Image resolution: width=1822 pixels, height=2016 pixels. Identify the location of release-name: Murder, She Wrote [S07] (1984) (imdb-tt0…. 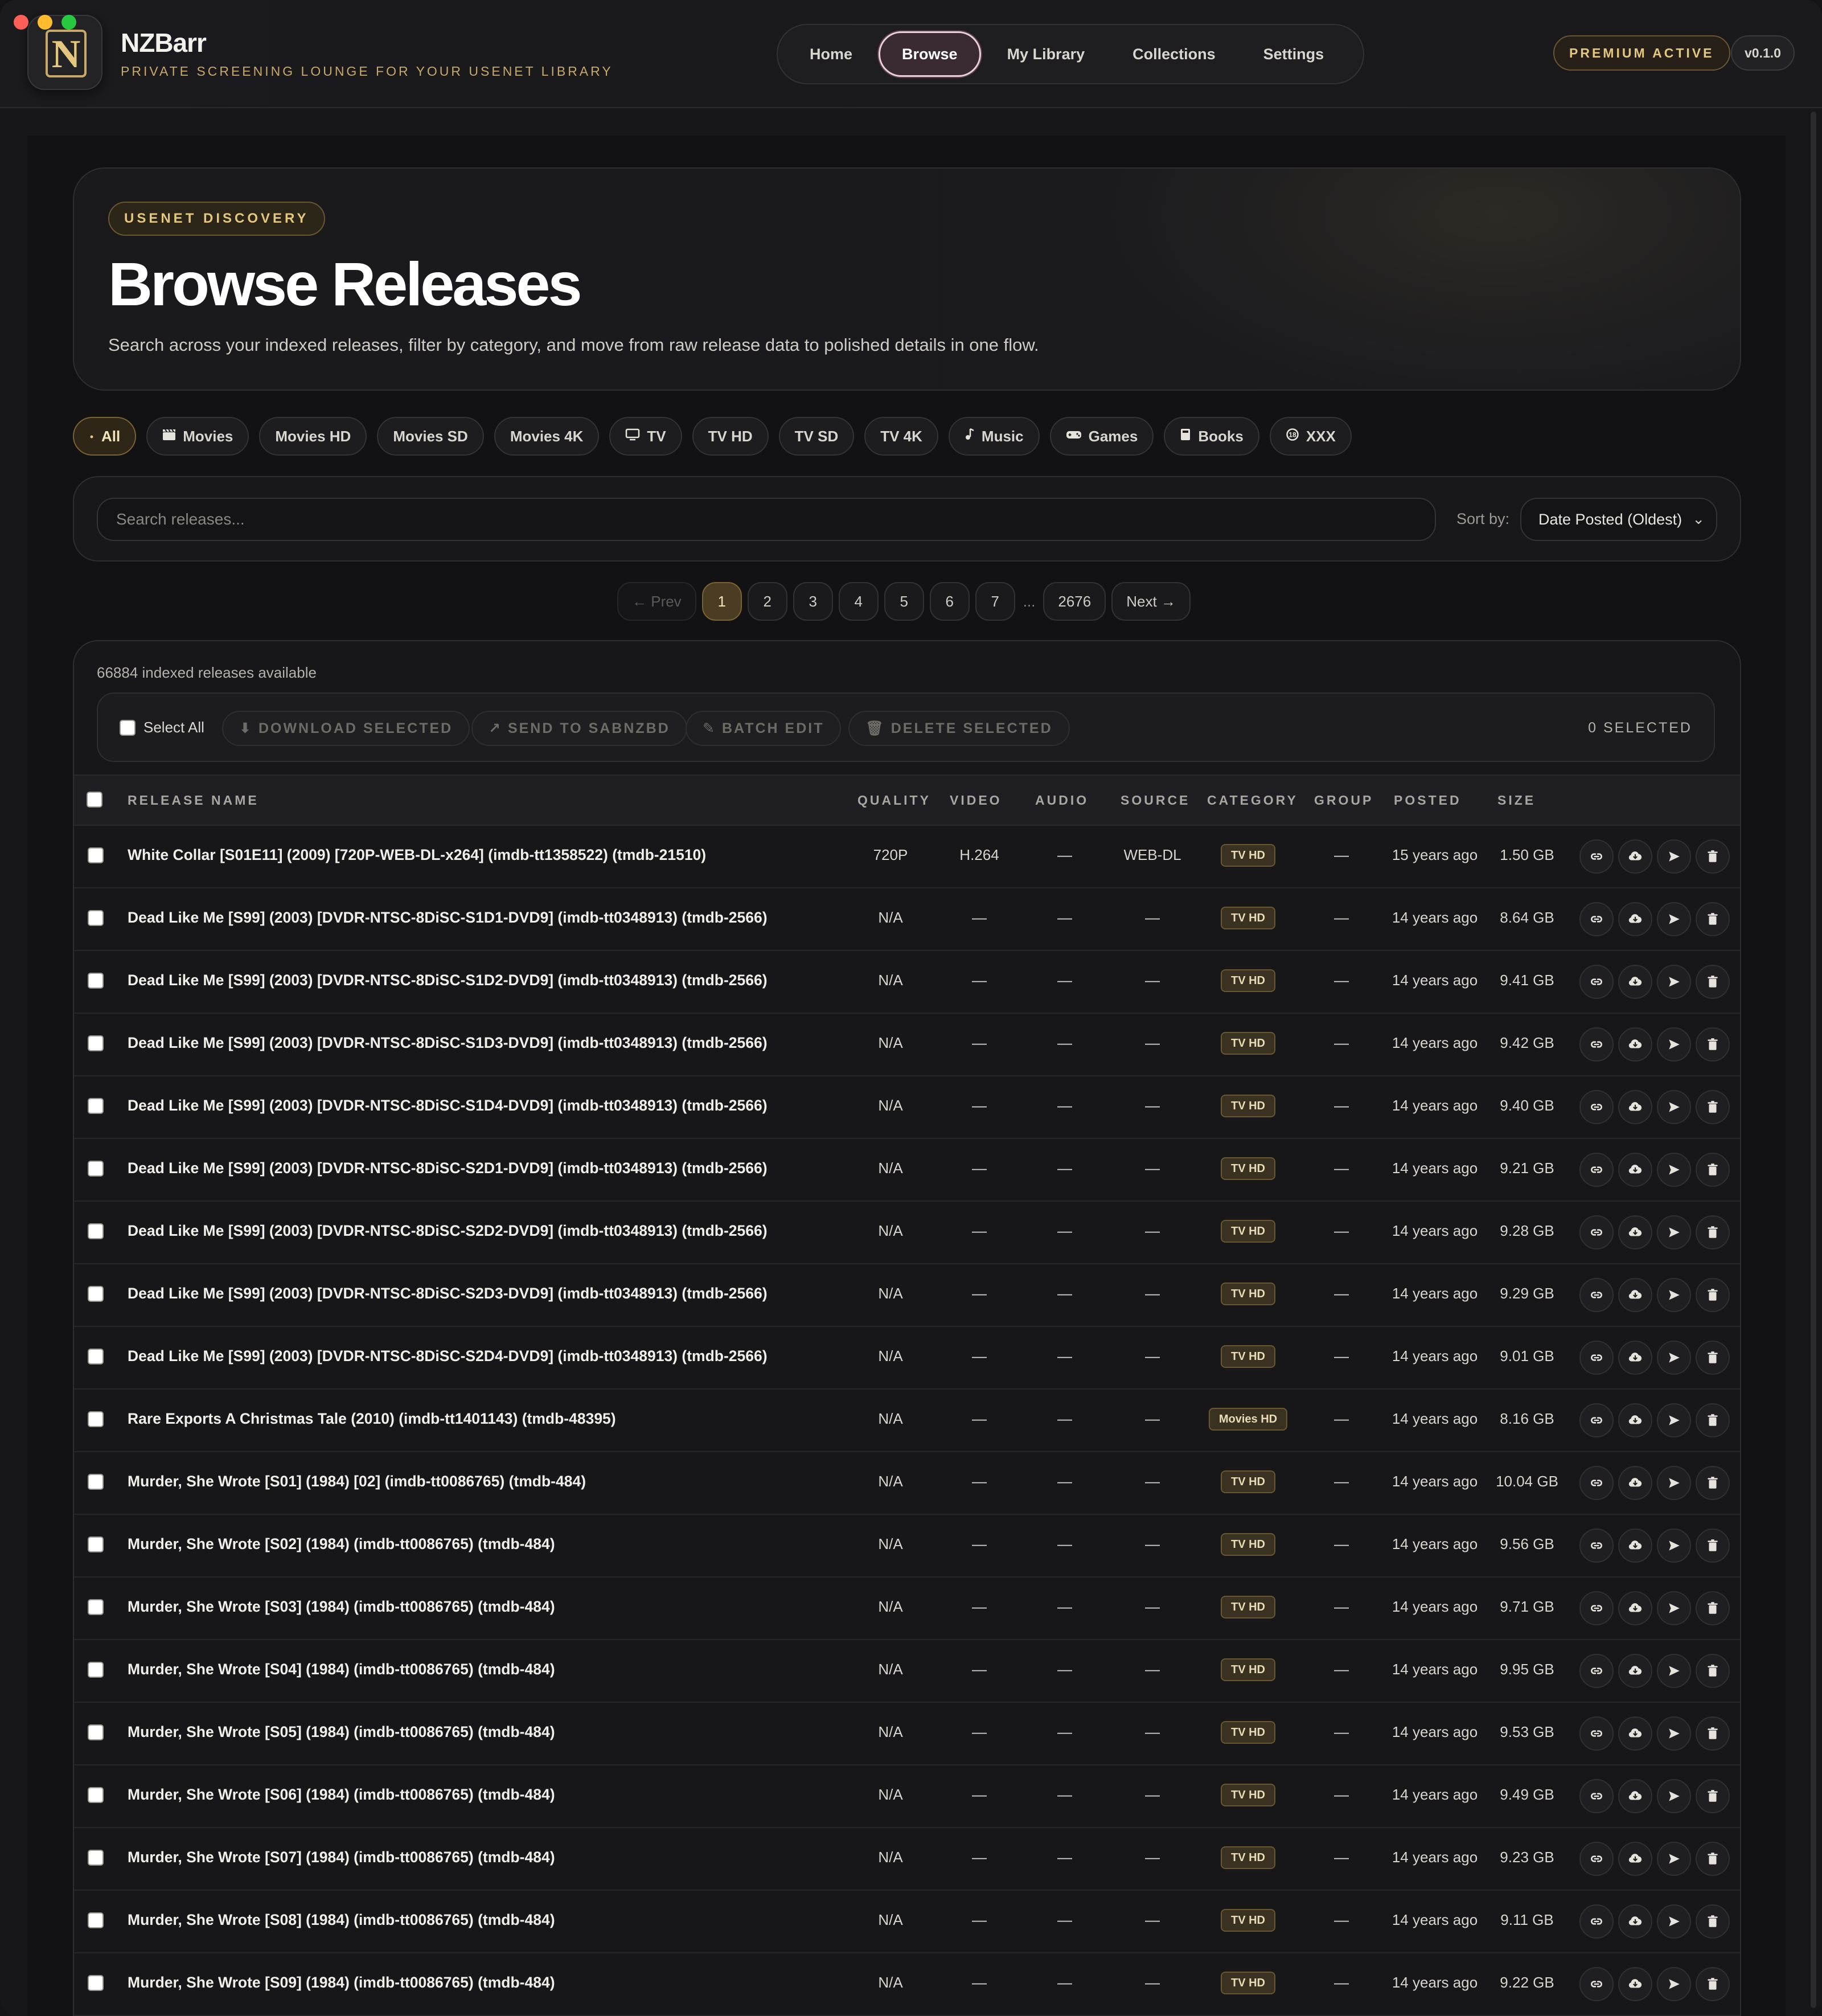
(341, 1857).